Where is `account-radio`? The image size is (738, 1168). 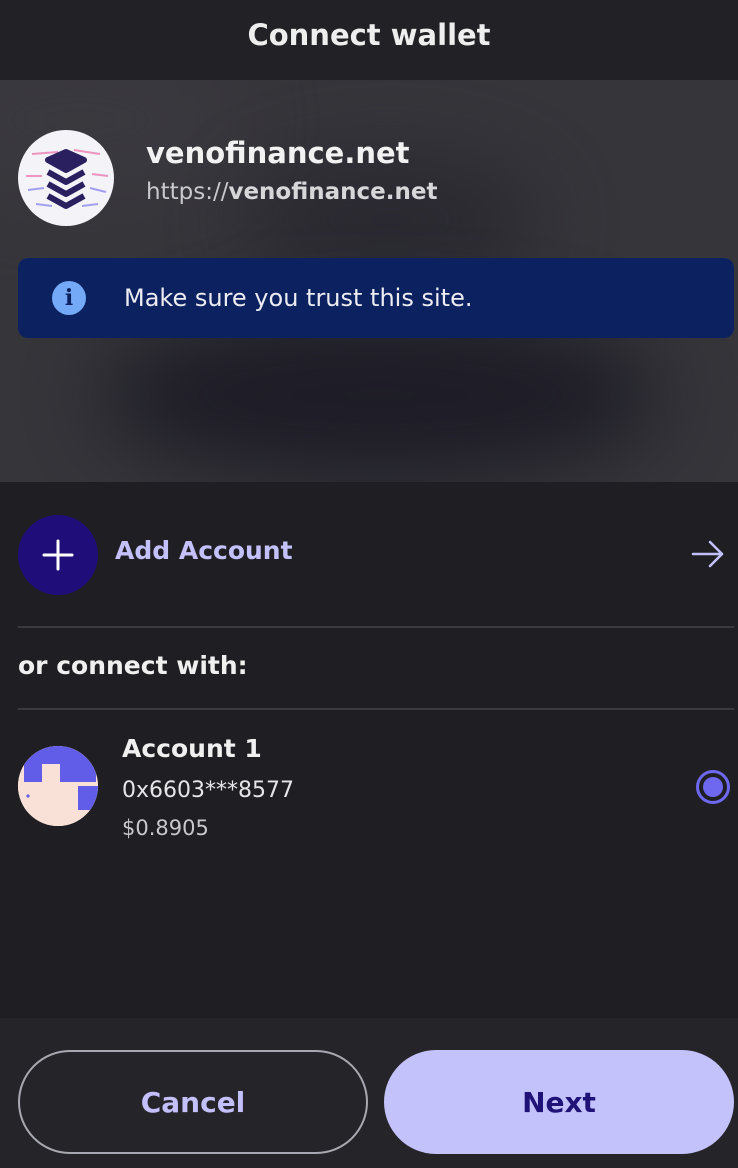
account-radio is located at coordinates (713, 787).